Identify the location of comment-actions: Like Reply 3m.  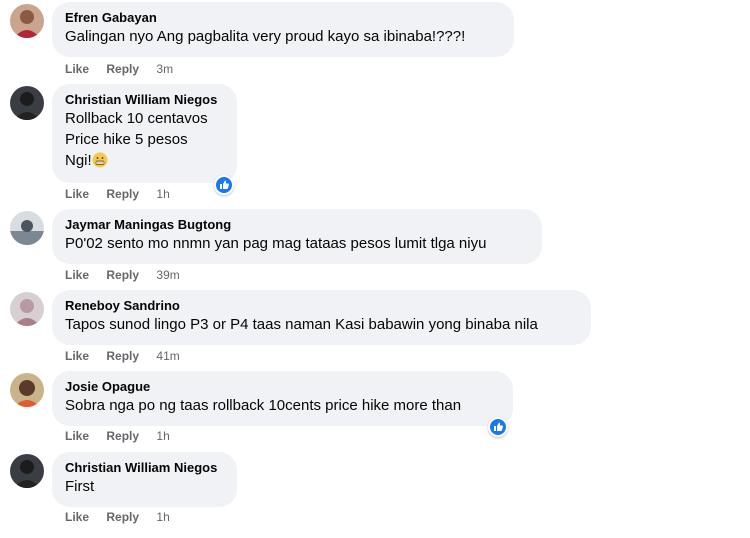
(126, 69).